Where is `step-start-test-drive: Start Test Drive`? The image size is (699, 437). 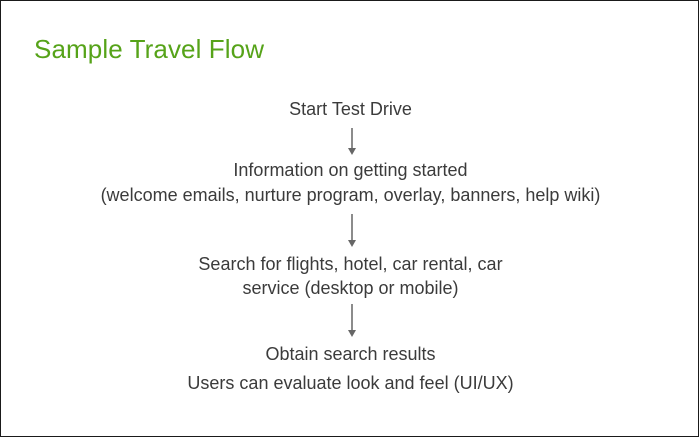 step-start-test-drive: Start Test Drive is located at coordinates (350, 109).